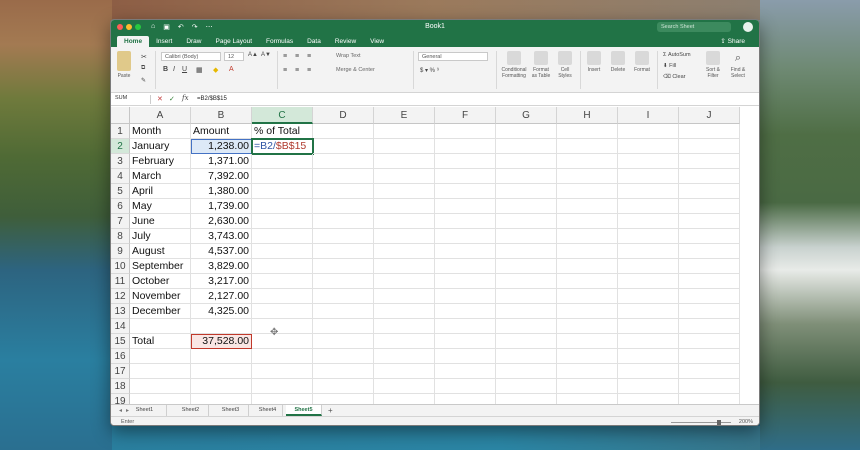 This screenshot has height=450, width=860. Describe the element at coordinates (120, 296) in the screenshot. I see `row-header-12: 12` at that location.